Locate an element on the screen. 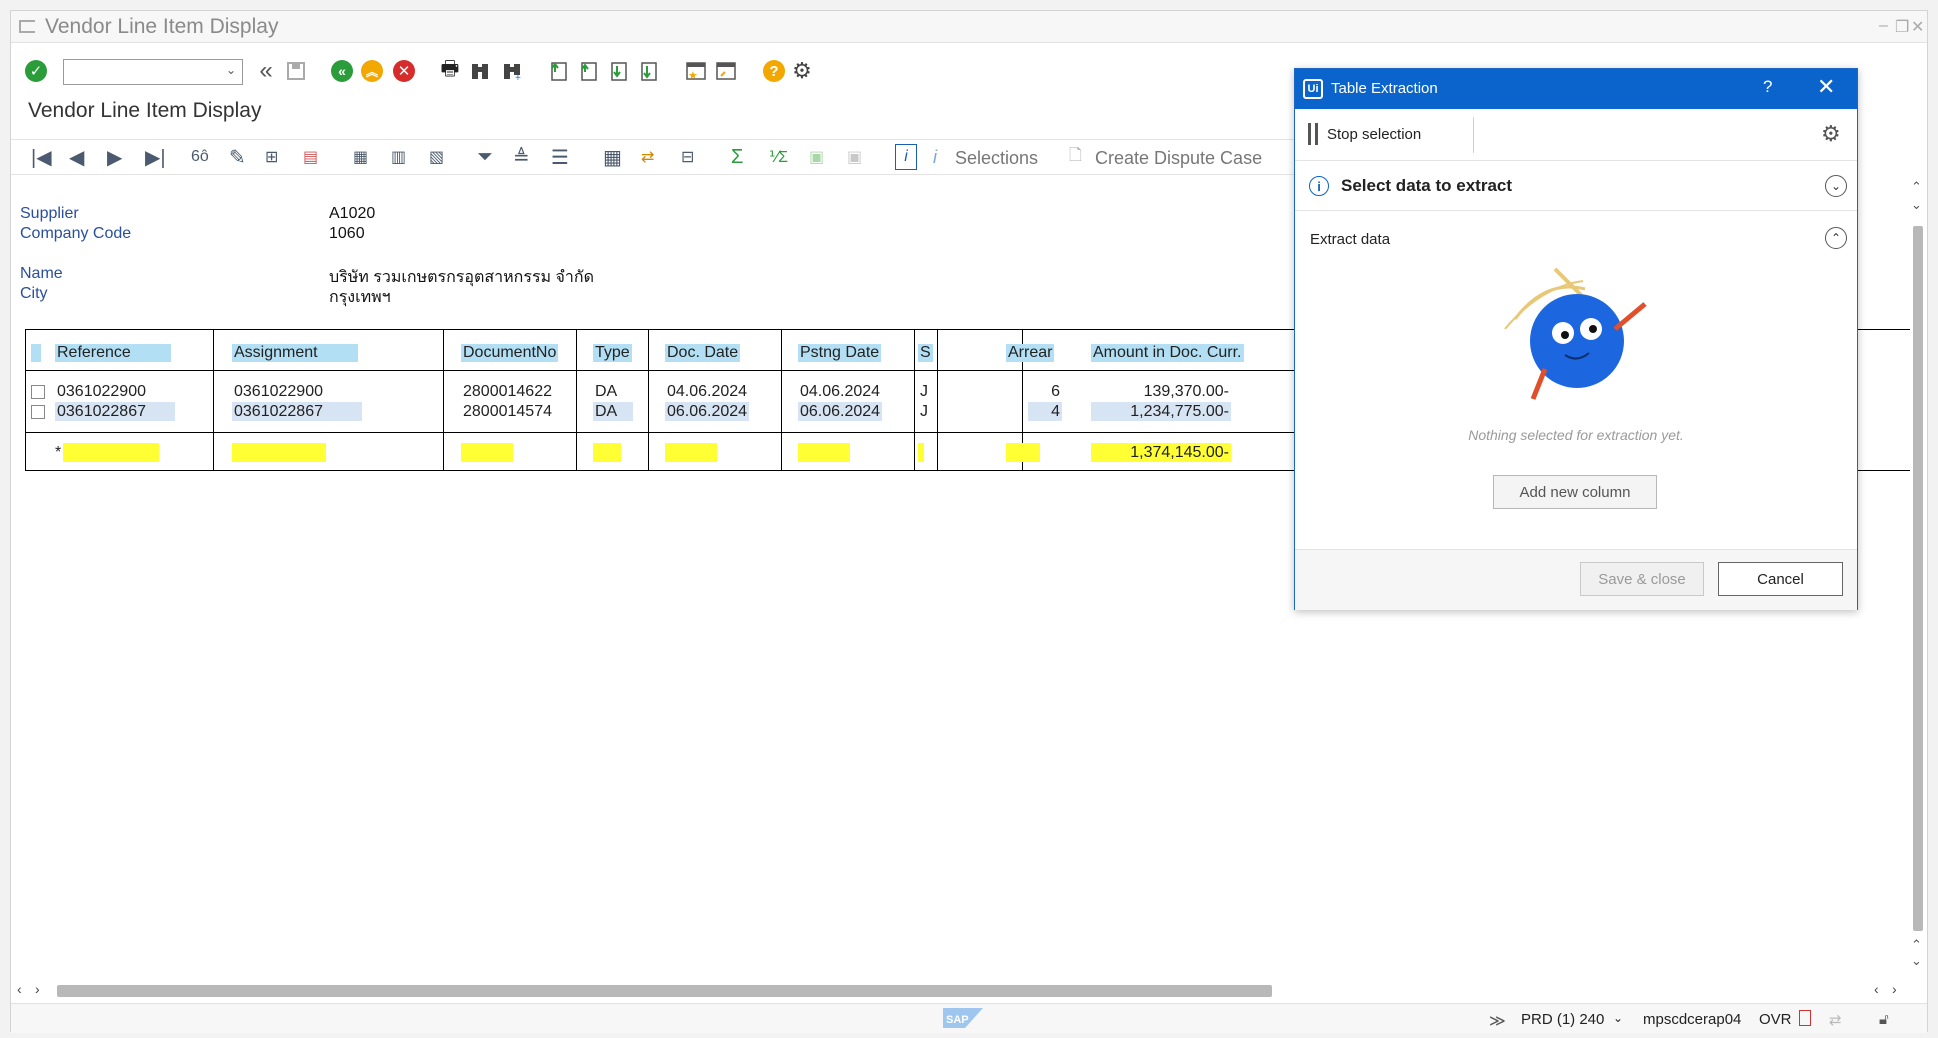  cell-amount: 139,370.00- is located at coordinates (1161, 391).